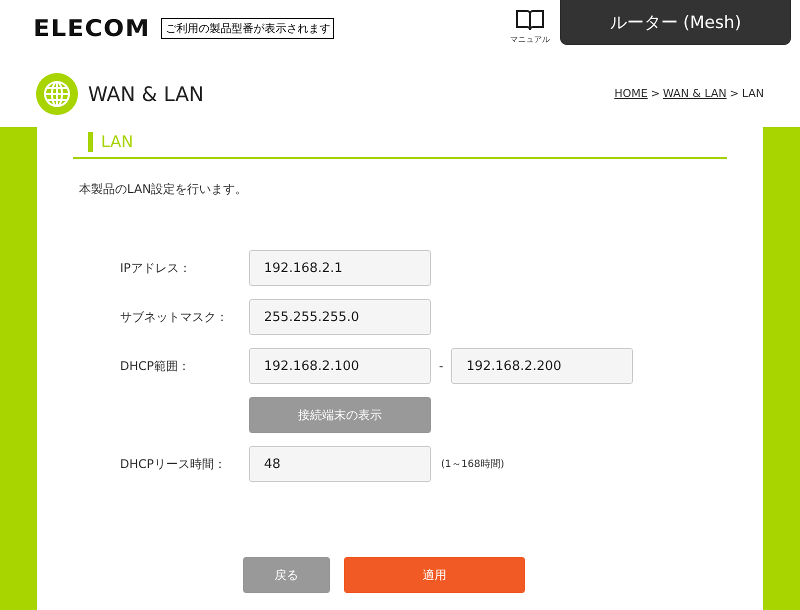 The height and width of the screenshot is (610, 800). I want to click on breadcrumb-current: LAN, so click(753, 93).